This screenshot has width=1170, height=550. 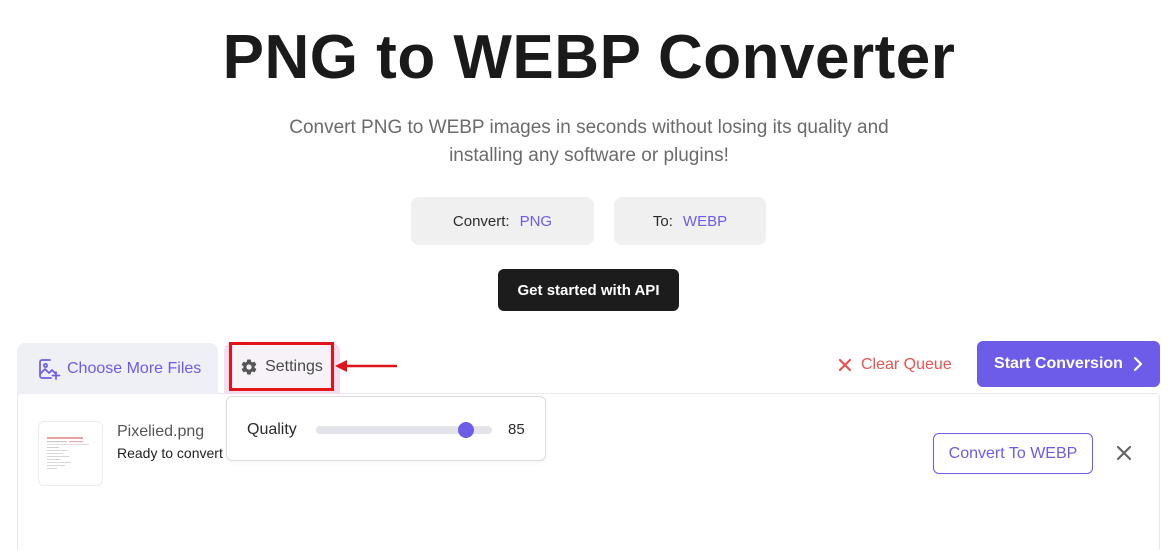 I want to click on quality-slider-thumb, so click(x=465, y=430).